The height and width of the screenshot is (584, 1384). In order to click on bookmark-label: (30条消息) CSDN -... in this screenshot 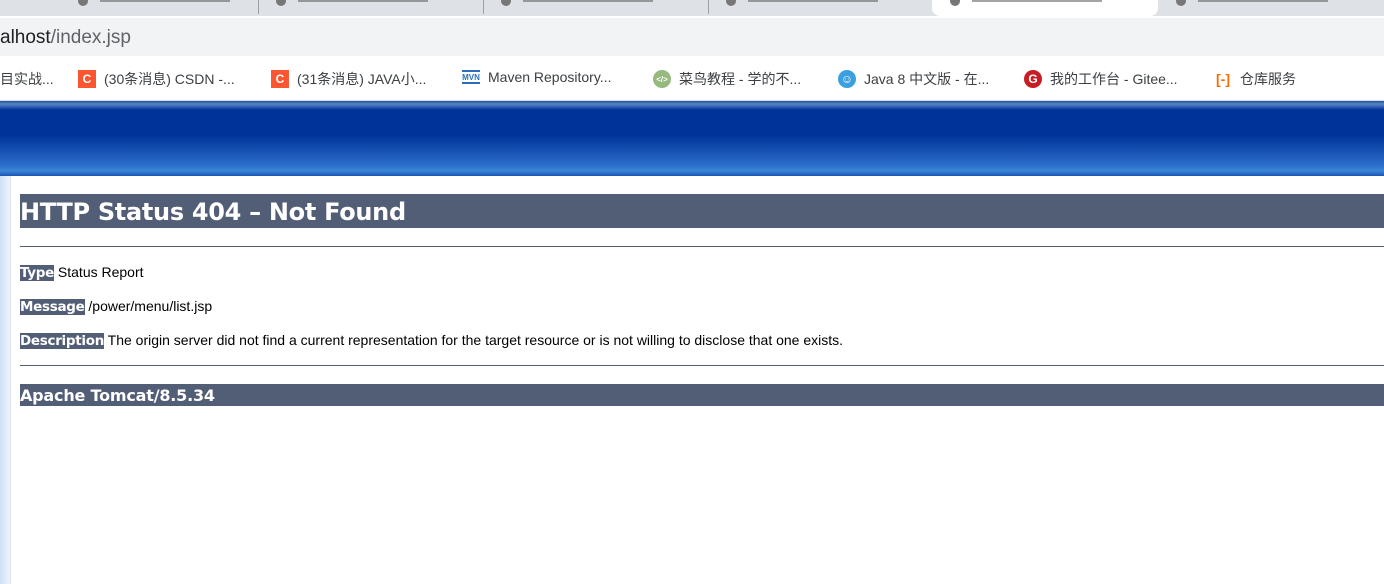, I will do `click(169, 79)`.